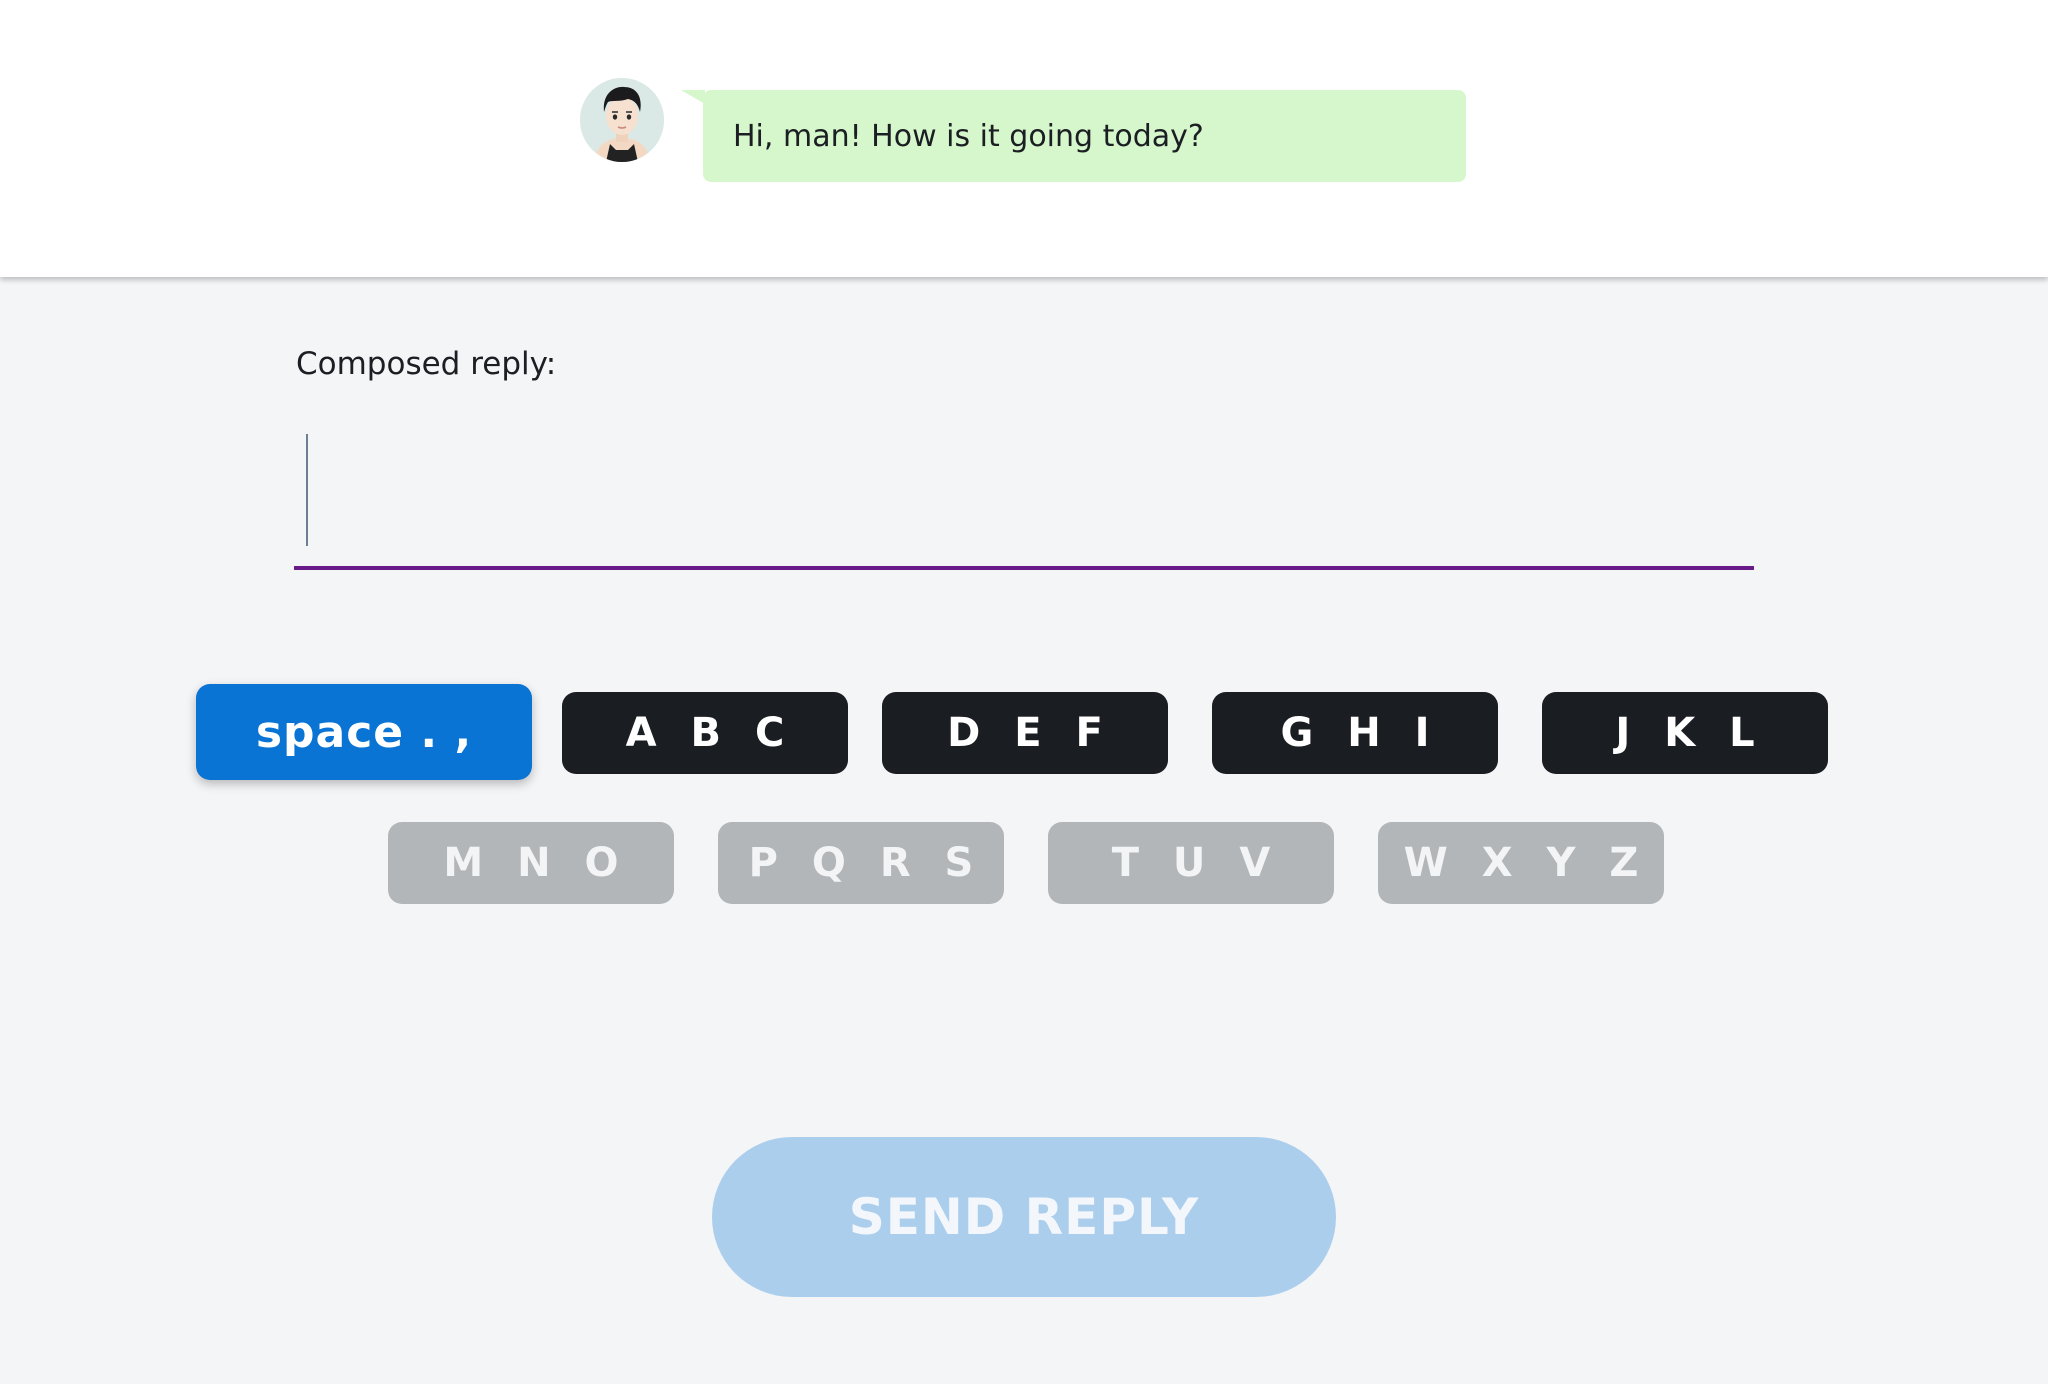 This screenshot has width=2048, height=1384. I want to click on composed-reply-label: Composed reply:, so click(426, 364).